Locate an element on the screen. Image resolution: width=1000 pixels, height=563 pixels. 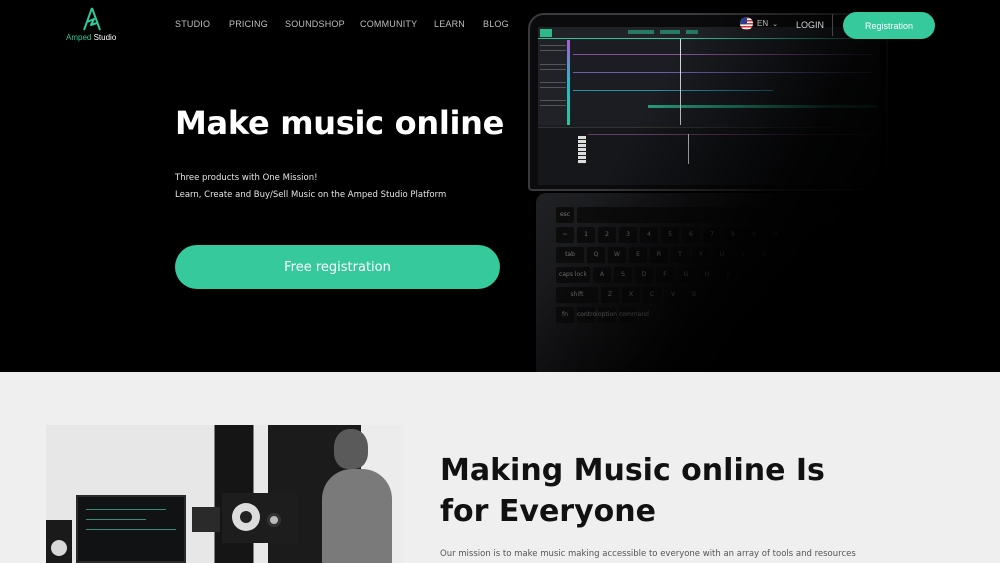
daw-piano-roll is located at coordinates (709, 156).